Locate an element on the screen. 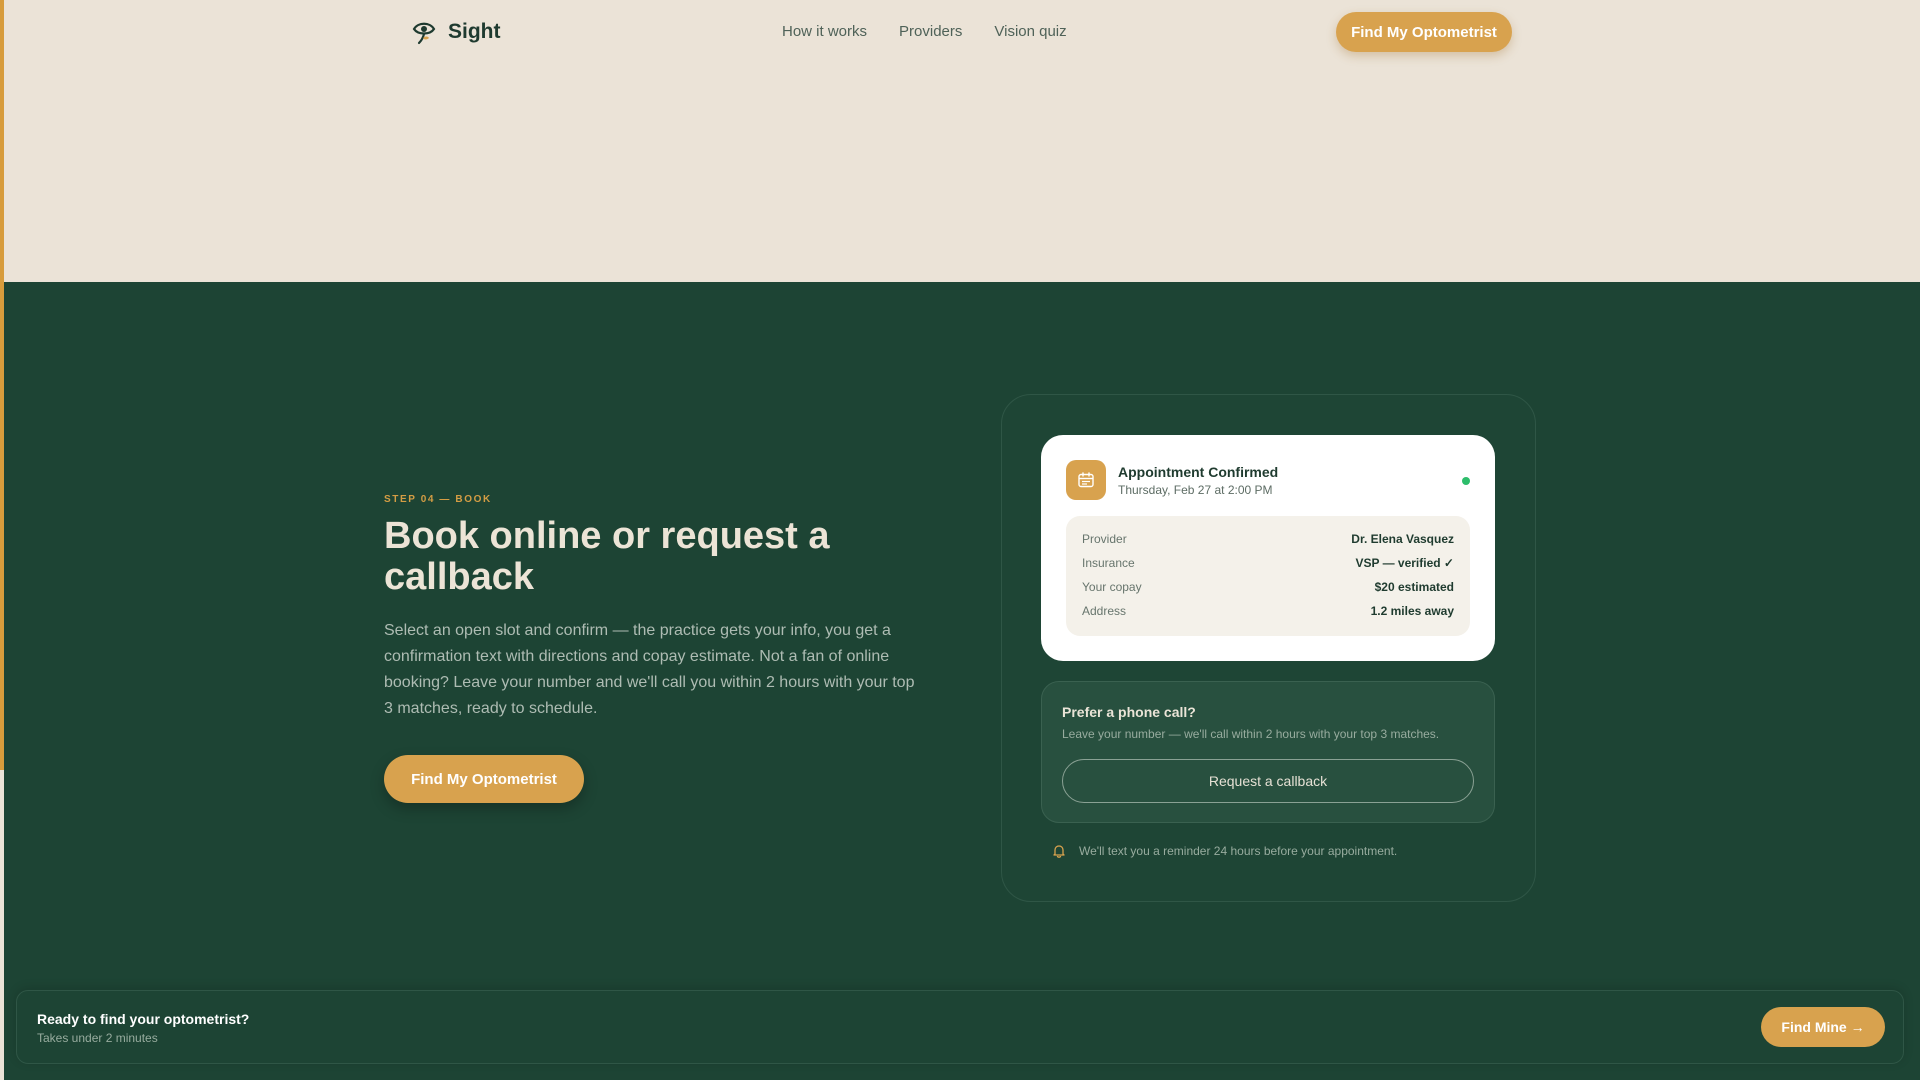  detail-row-provider: Provider Dr. Elena Vasquez is located at coordinates (1268, 539).